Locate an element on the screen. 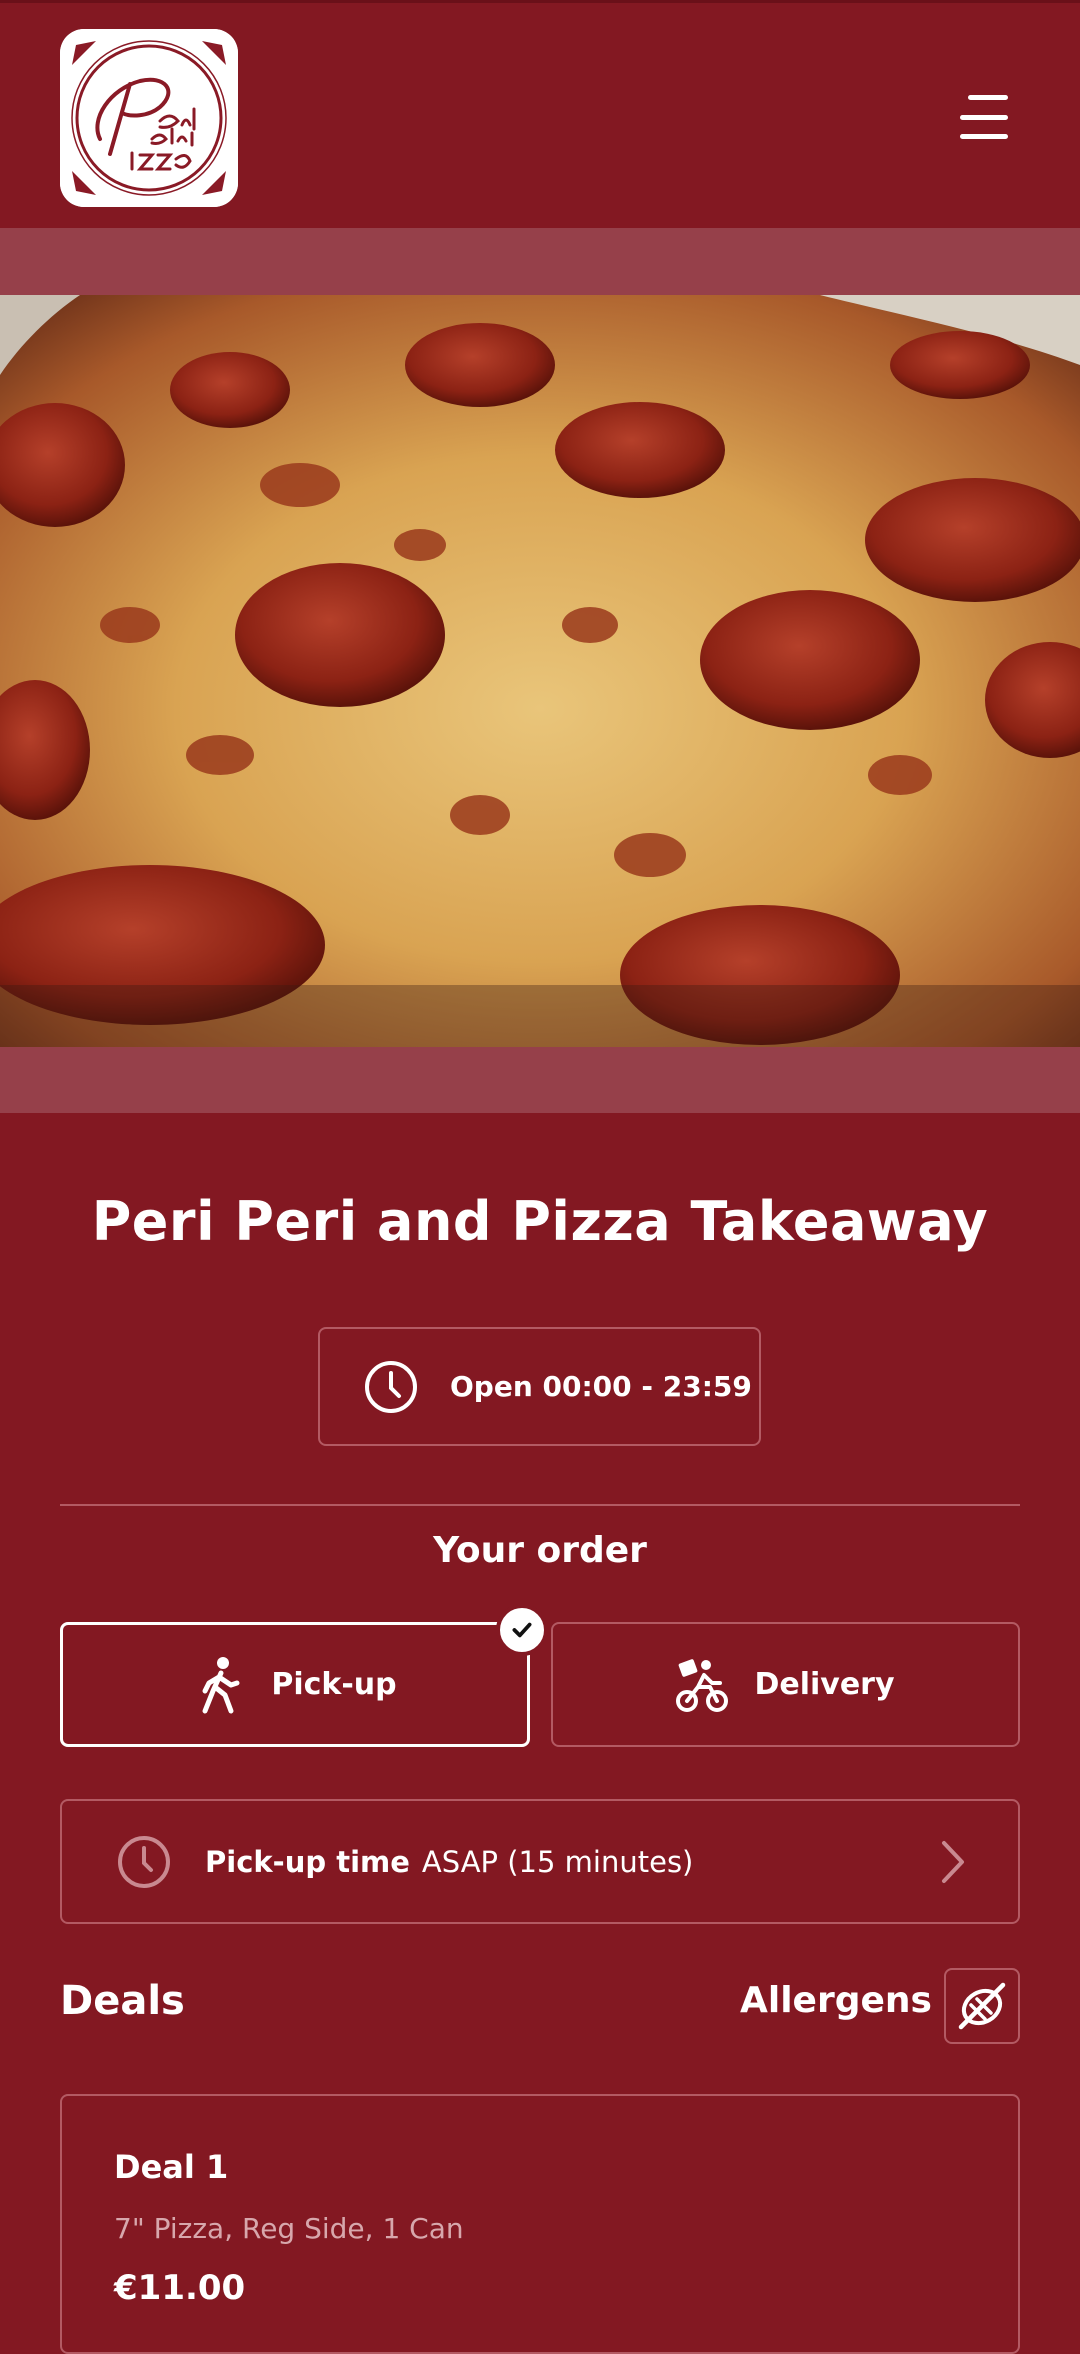  allergens-icon is located at coordinates (982, 2006).